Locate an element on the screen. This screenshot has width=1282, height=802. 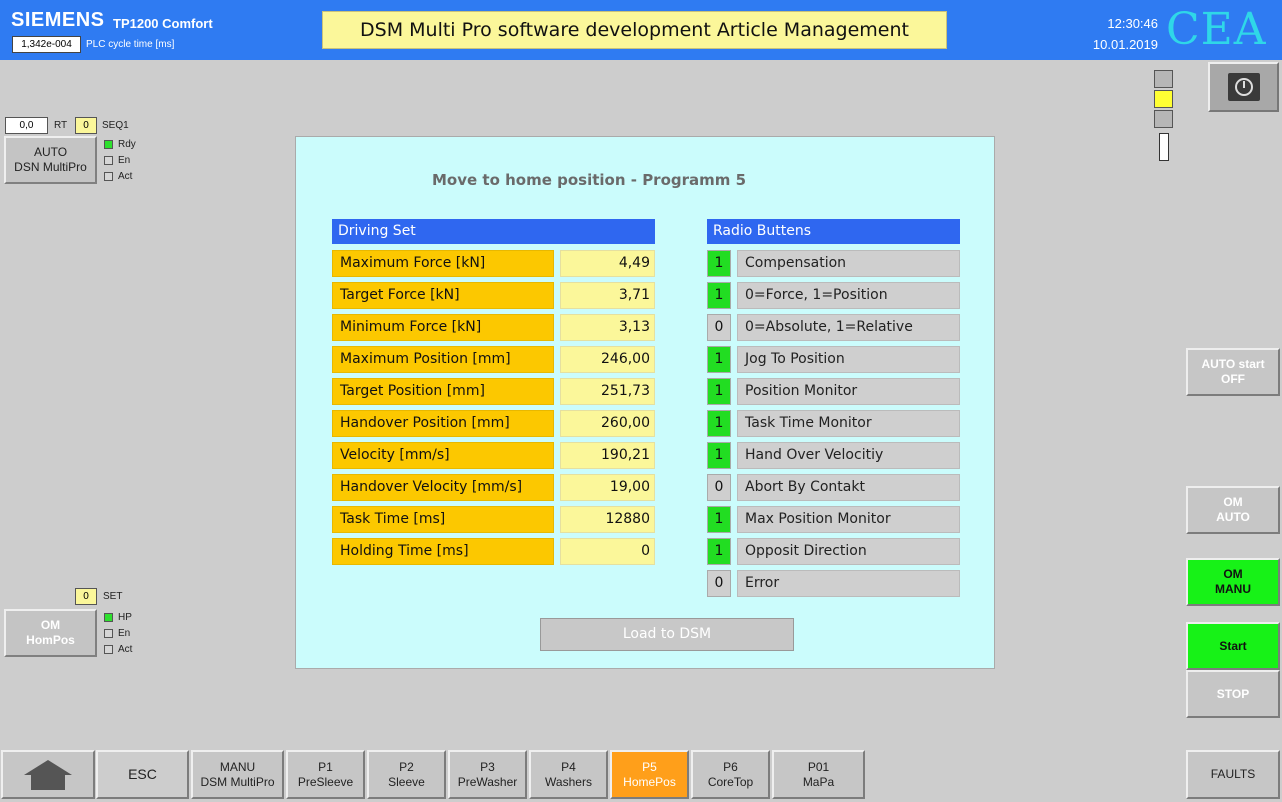
home-icon is located at coordinates (48, 774).